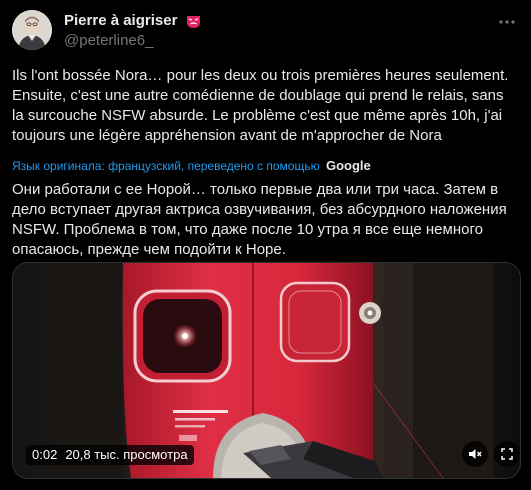 This screenshot has height=490, width=531. What do you see at coordinates (348, 165) in the screenshot?
I see `google-logo: Google` at bounding box center [348, 165].